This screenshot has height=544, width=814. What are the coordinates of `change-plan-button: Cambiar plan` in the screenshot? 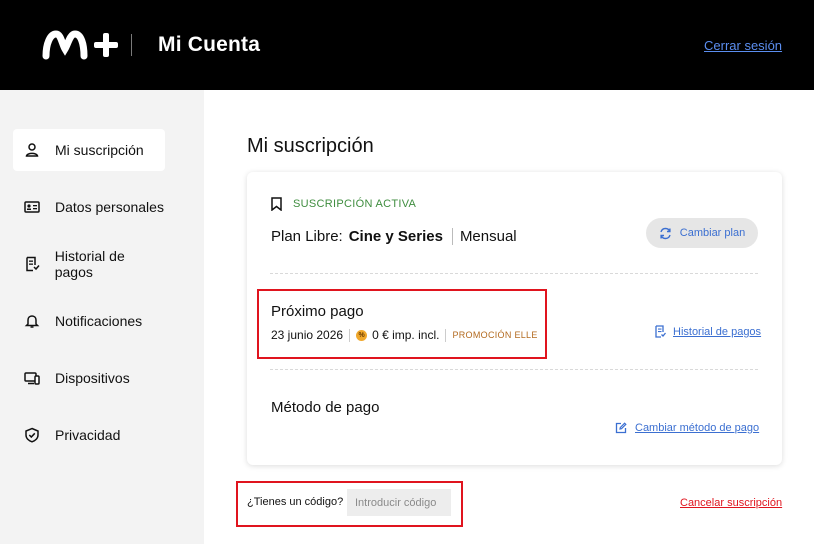 It's located at (702, 233).